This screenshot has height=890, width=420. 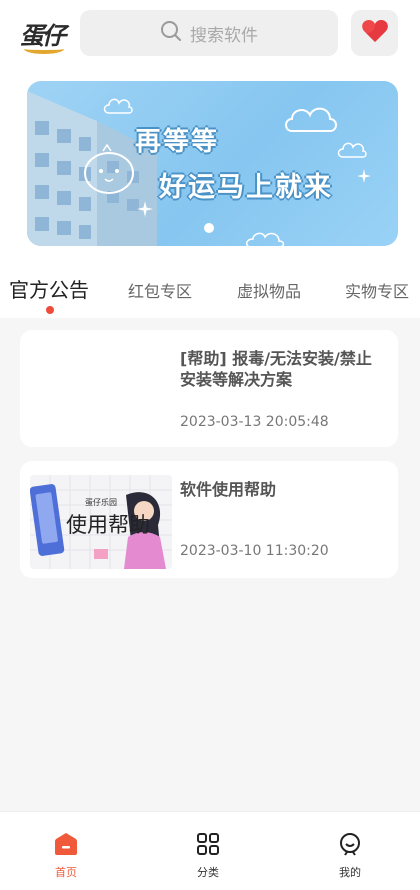 What do you see at coordinates (209, 228) in the screenshot?
I see `carousel-indicator` at bounding box center [209, 228].